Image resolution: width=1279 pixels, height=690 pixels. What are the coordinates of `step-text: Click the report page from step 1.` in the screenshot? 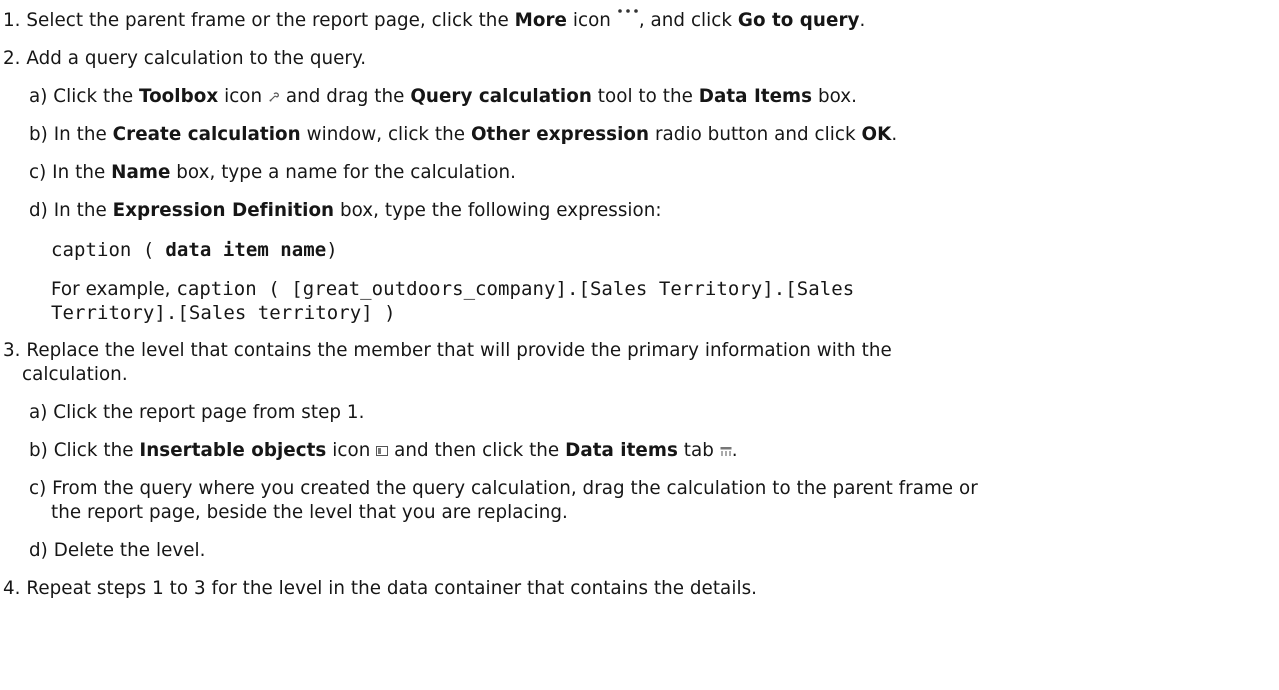 It's located at (206, 412).